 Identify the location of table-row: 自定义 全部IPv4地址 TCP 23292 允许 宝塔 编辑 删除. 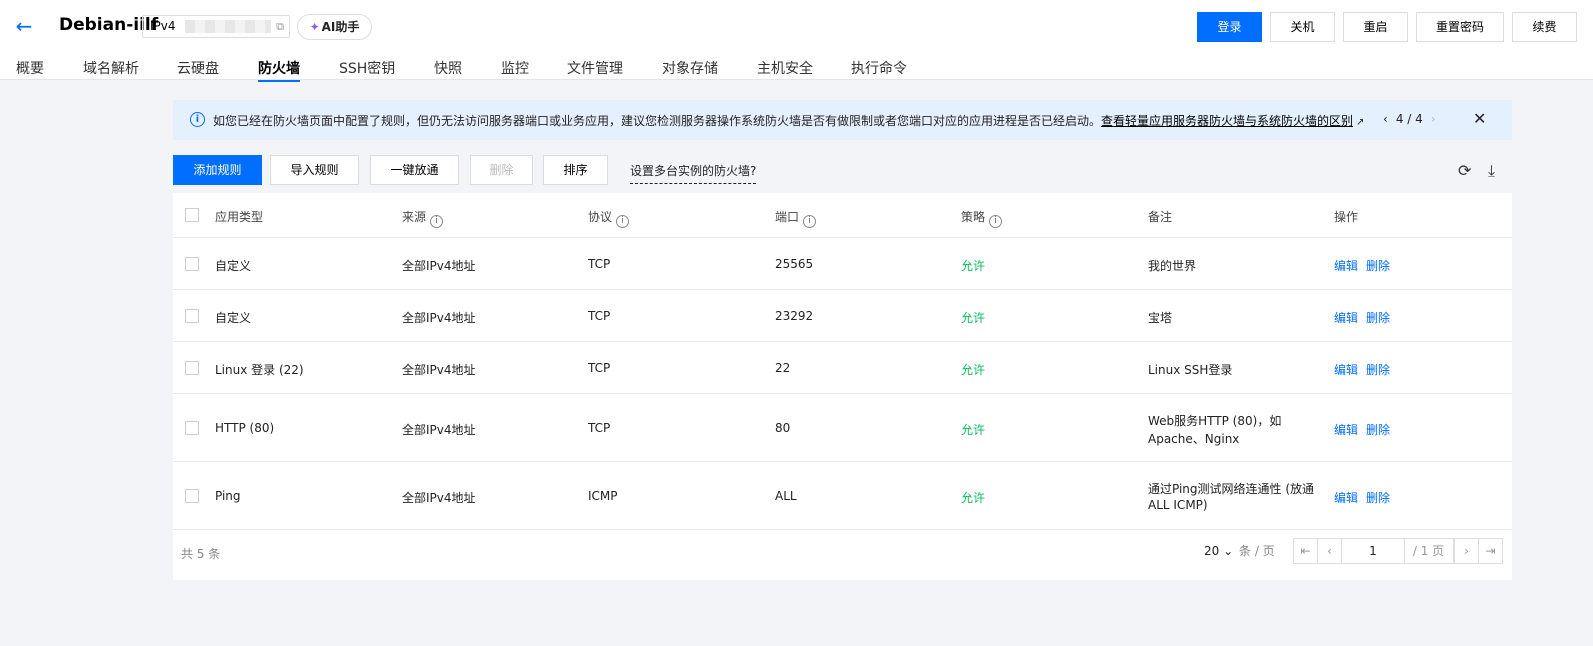
(842, 316).